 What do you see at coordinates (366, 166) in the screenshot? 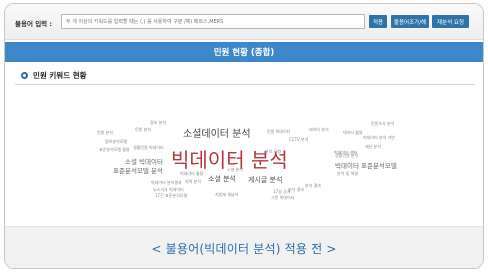
I see `cloud-word: 빅데이터 표준분석모델` at bounding box center [366, 166].